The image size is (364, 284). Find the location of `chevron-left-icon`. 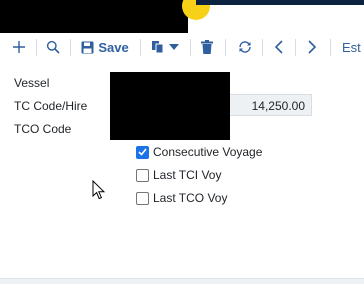

chevron-left-icon is located at coordinates (279, 47).